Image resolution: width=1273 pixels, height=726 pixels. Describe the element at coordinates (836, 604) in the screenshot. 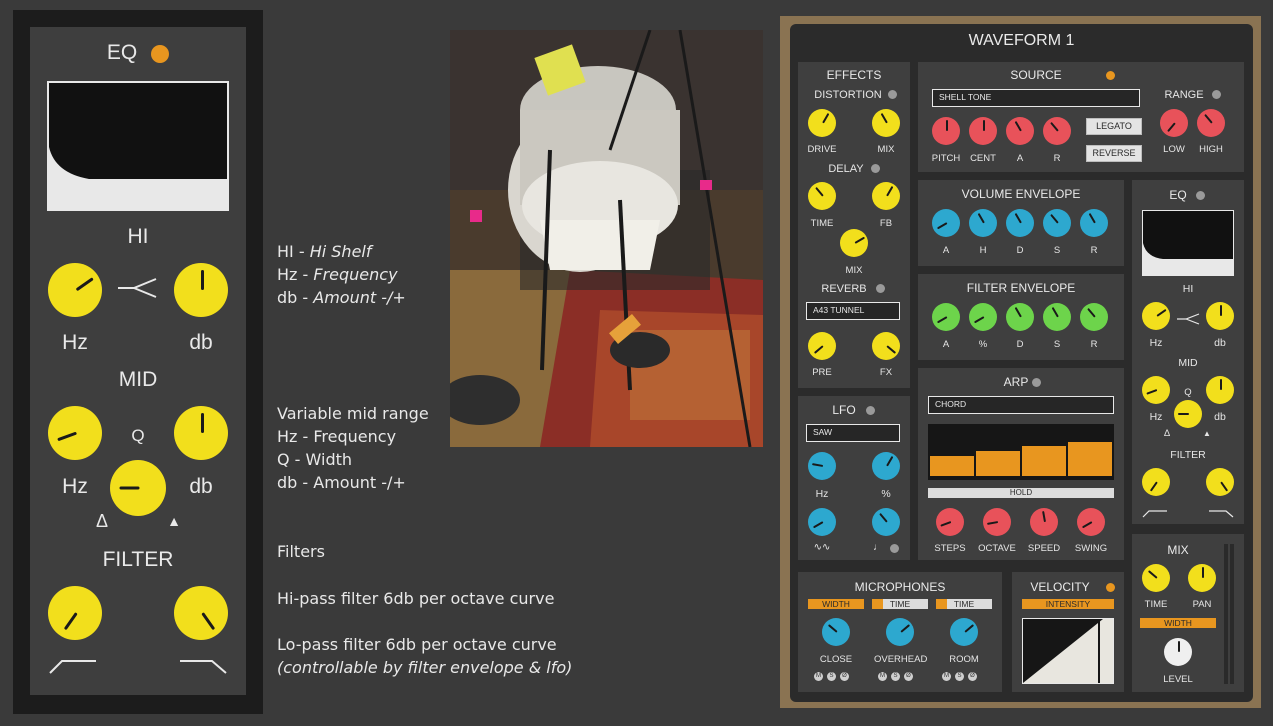

I see `mic-close-width-bar: WIDTH` at that location.